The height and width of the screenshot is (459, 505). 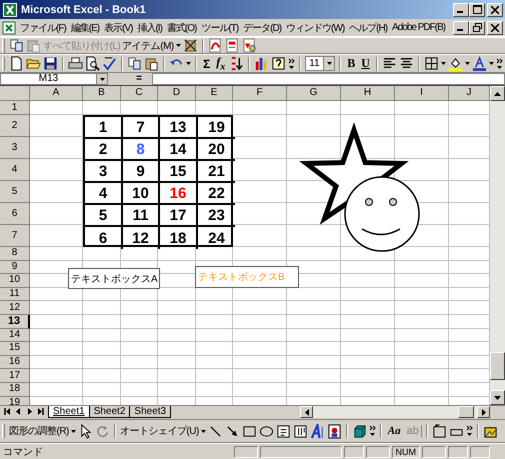 I want to click on help-icon, so click(x=278, y=63).